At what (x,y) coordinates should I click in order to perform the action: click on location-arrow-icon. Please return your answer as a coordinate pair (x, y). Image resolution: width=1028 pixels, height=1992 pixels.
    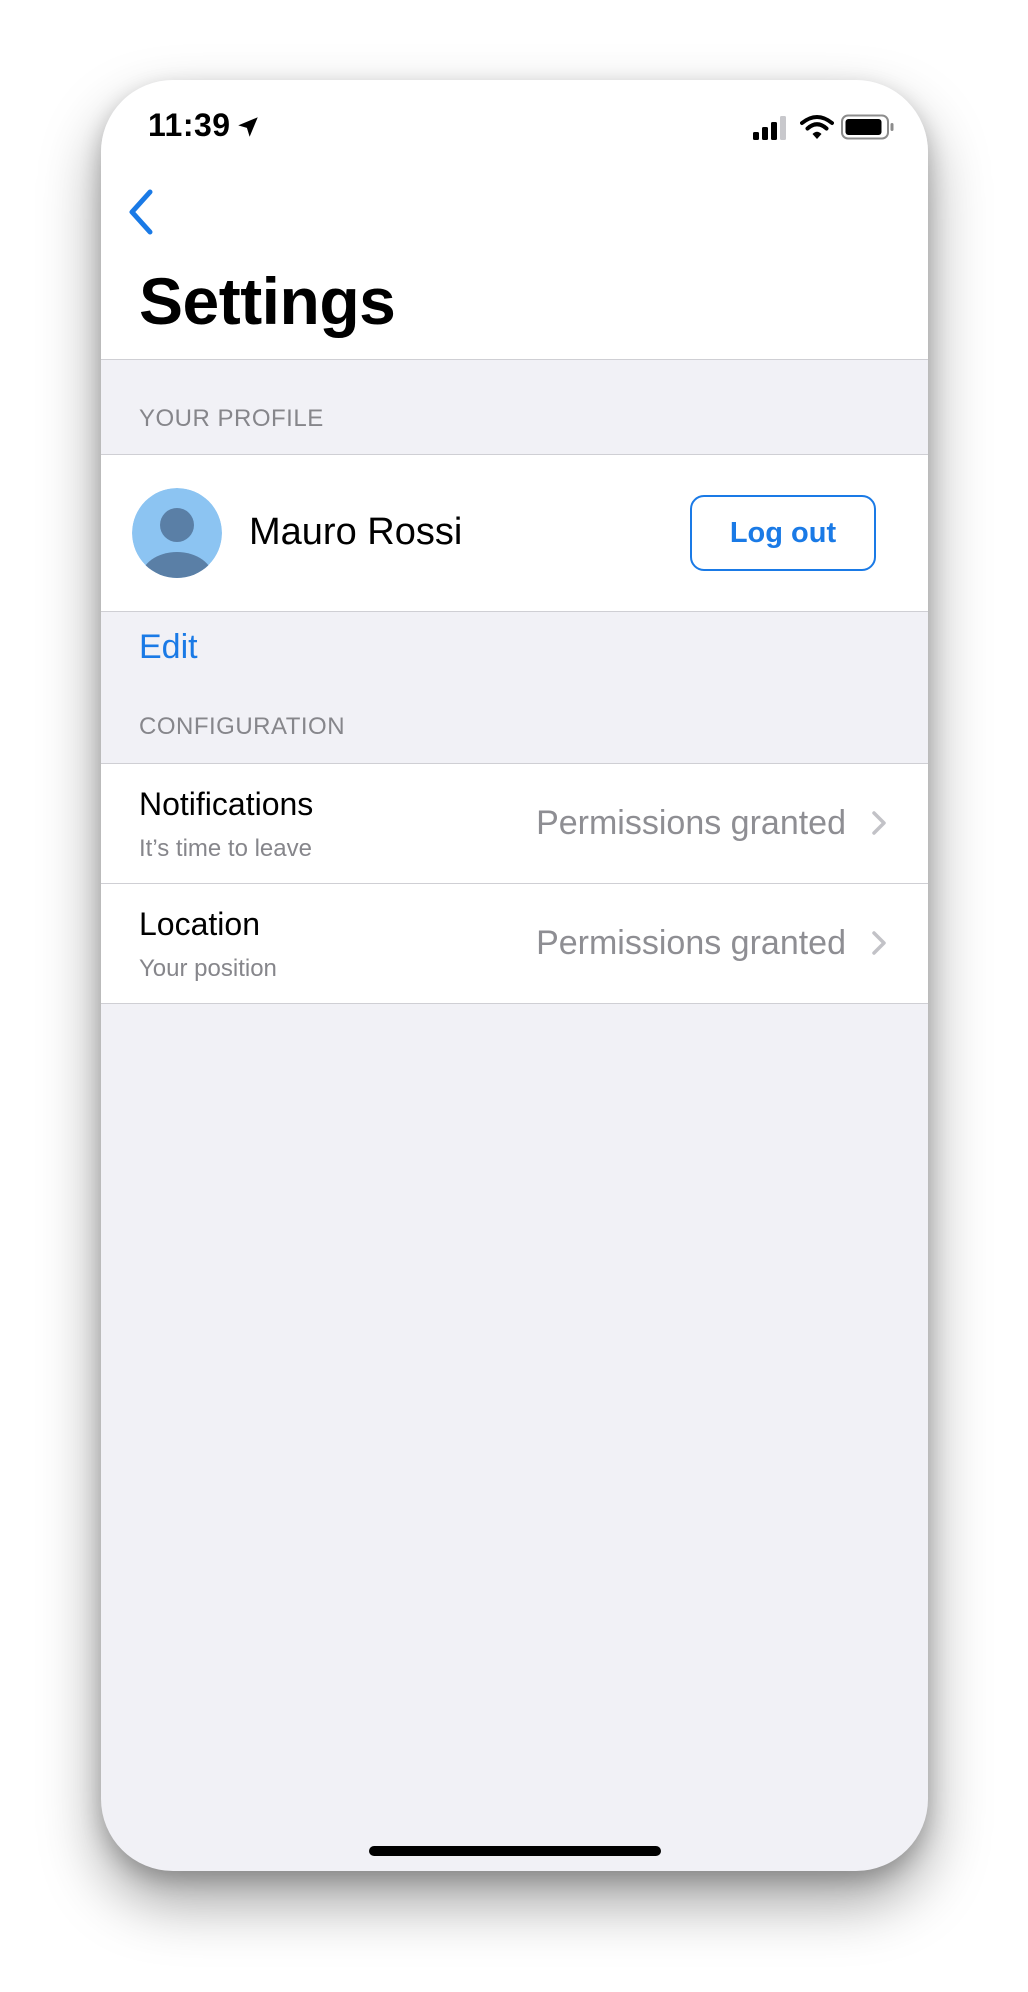
    Looking at the image, I should click on (248, 127).